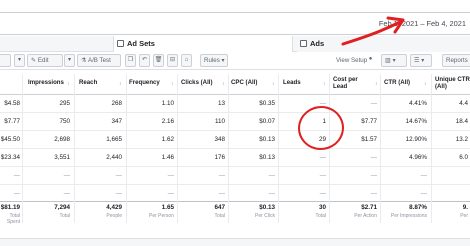 Image resolution: width=470 pixels, height=246 pixels. I want to click on undo-icon: ↶, so click(144, 60).